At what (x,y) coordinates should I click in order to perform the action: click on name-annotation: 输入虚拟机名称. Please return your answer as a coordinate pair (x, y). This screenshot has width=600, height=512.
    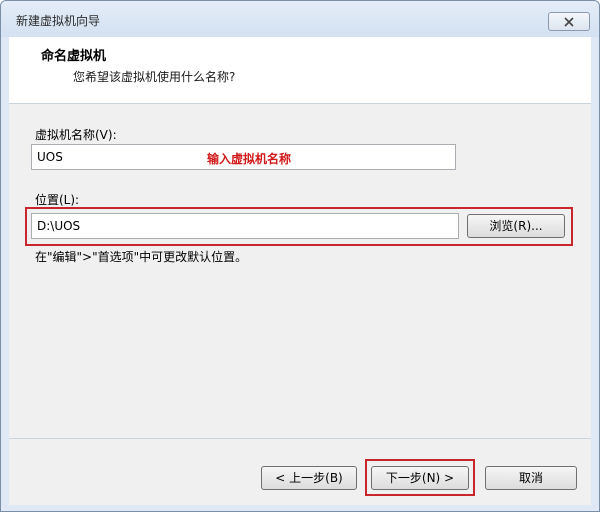
    Looking at the image, I should click on (249, 159).